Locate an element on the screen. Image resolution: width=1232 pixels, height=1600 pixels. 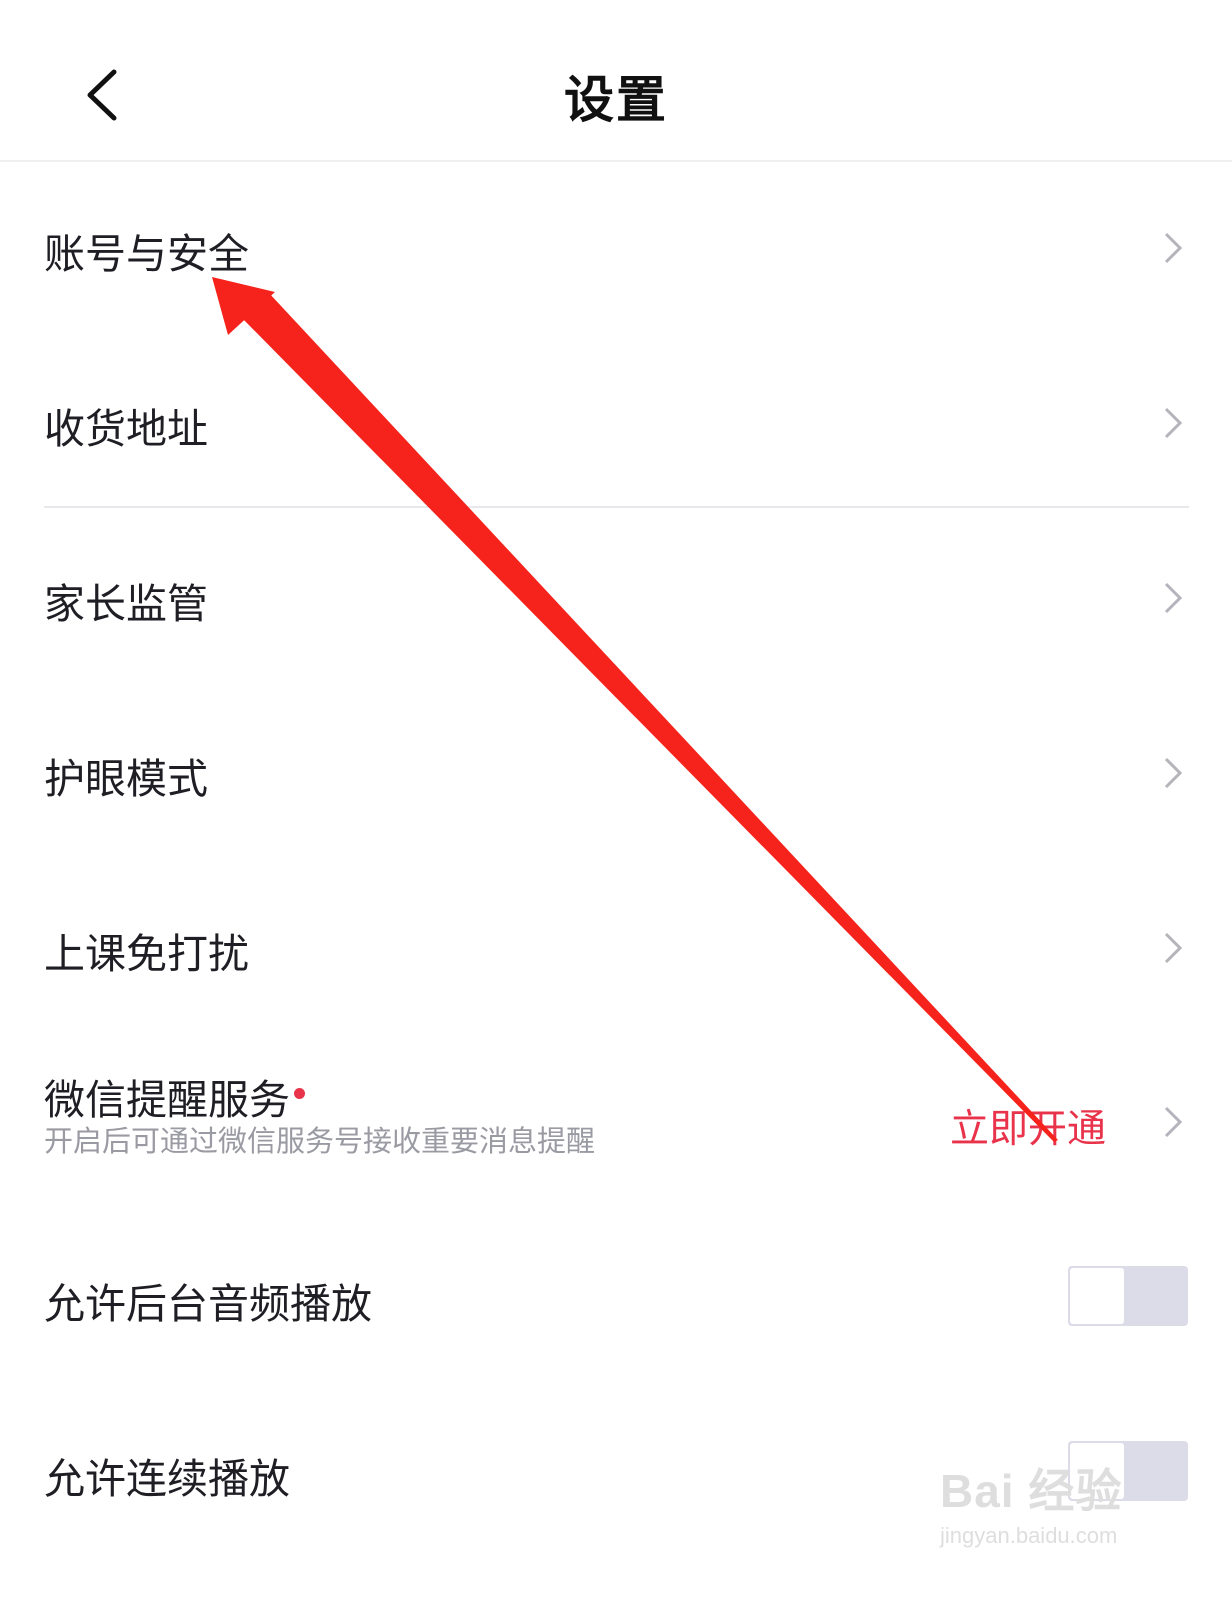
settings-item-label: 收货地址 is located at coordinates (126, 429).